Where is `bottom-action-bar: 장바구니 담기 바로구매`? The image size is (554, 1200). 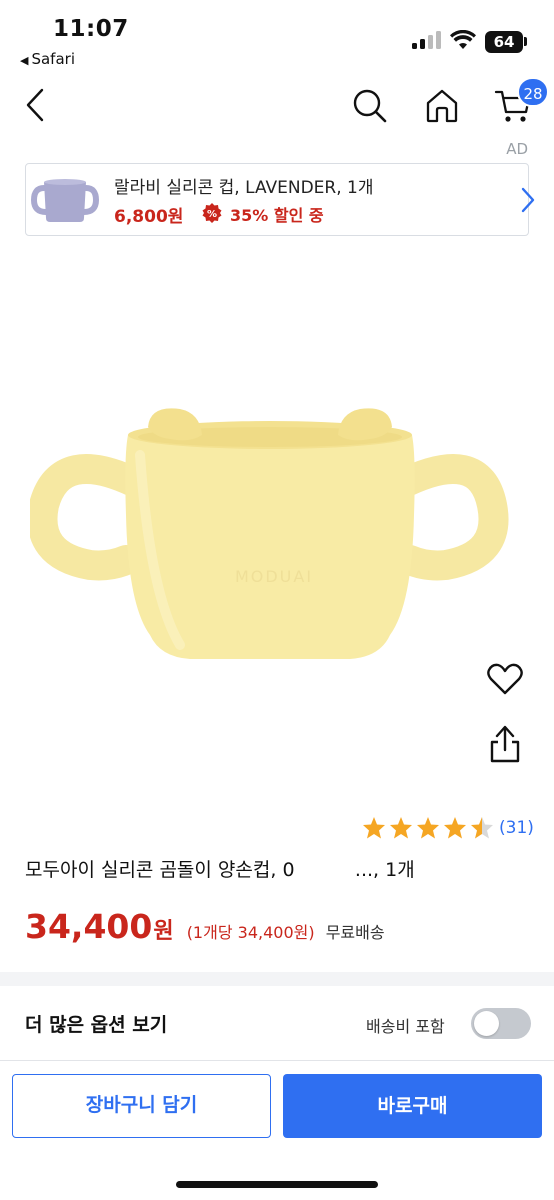 bottom-action-bar: 장바구니 담기 바로구매 is located at coordinates (277, 1130).